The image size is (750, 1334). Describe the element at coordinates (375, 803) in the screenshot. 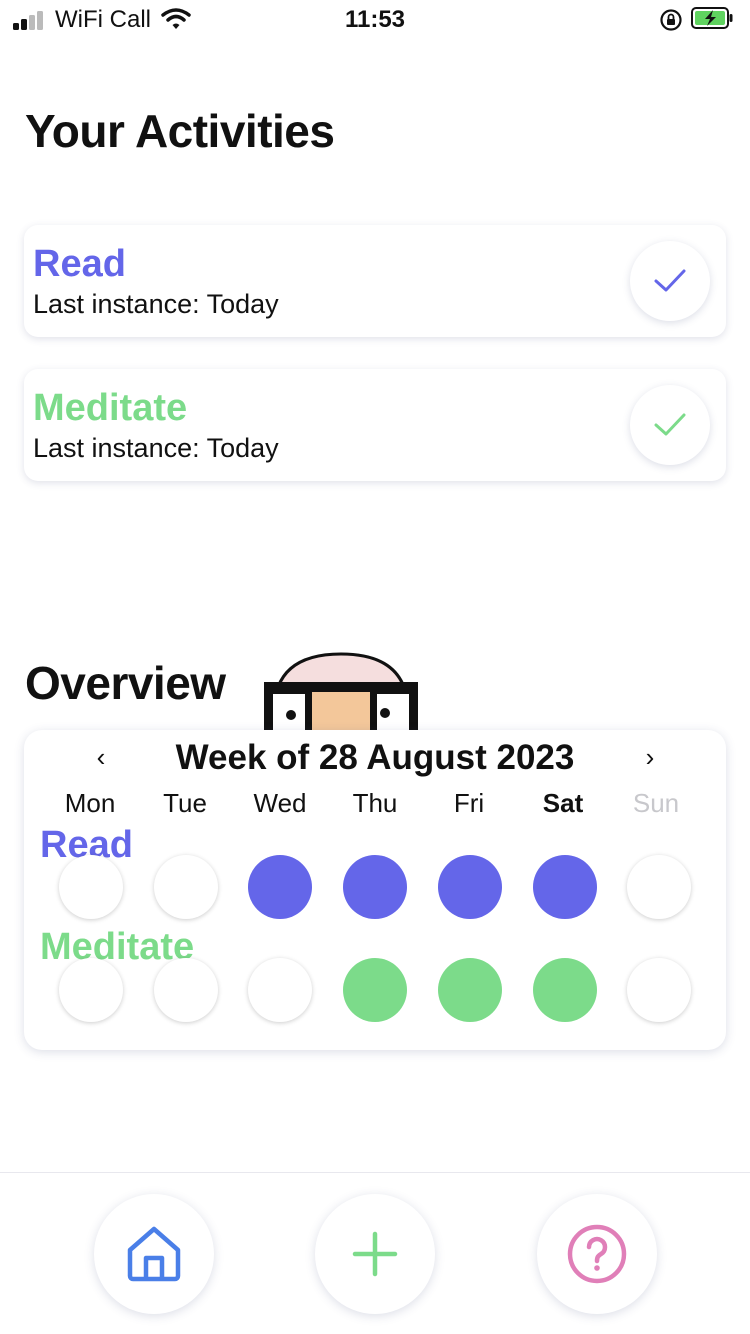

I see `day-label-thu: Thu` at that location.